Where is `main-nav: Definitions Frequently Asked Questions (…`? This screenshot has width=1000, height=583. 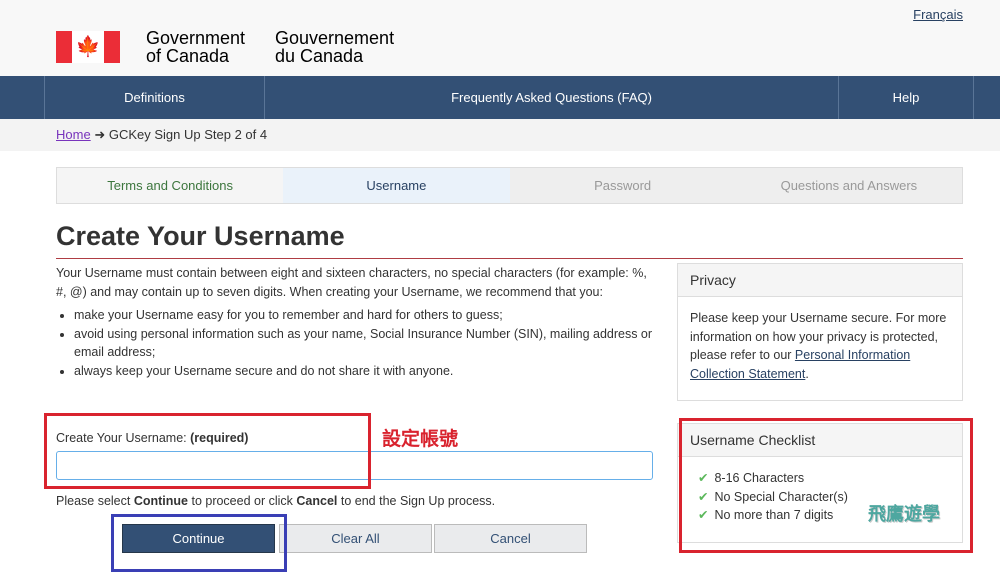 main-nav: Definitions Frequently Asked Questions (… is located at coordinates (500, 97).